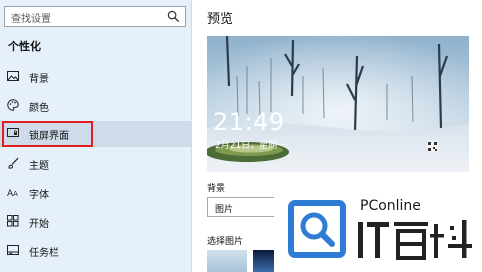 This screenshot has height=272, width=482. I want to click on sidebar-item-label: 背景, so click(39, 79).